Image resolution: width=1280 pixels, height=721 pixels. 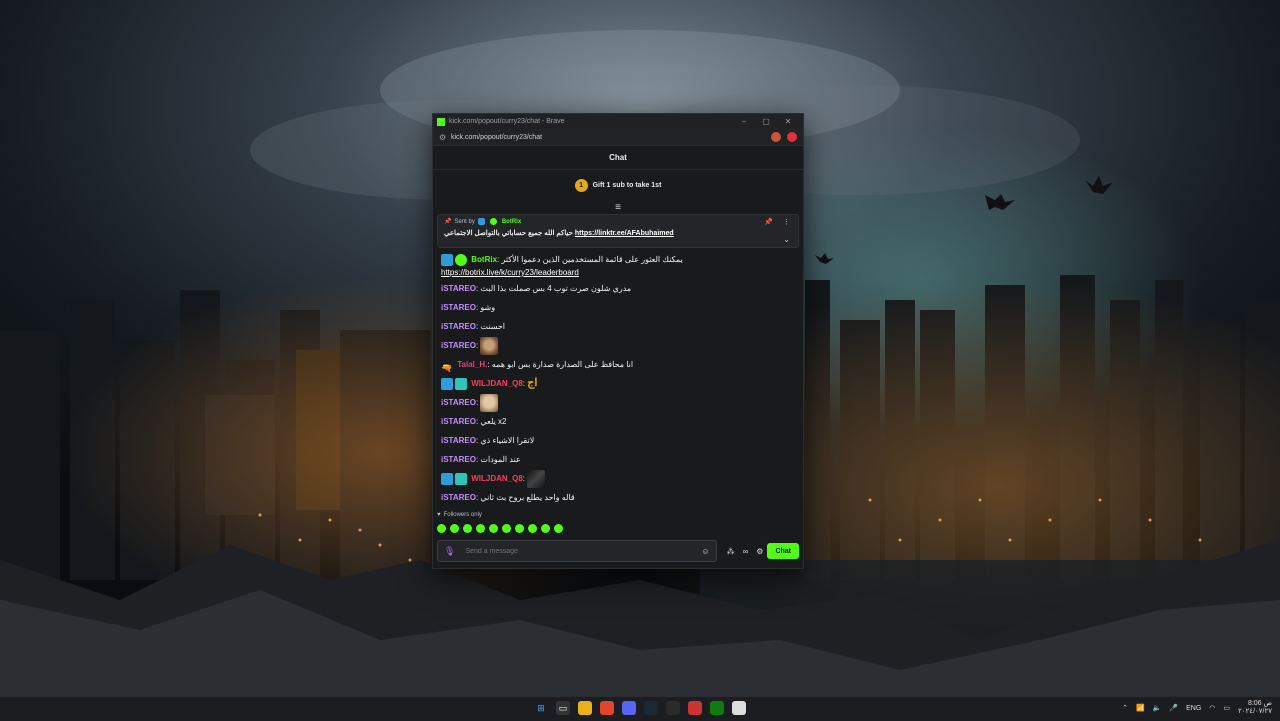 I want to click on chat-message: iSTAREO: احسنت, so click(x=473, y=326).